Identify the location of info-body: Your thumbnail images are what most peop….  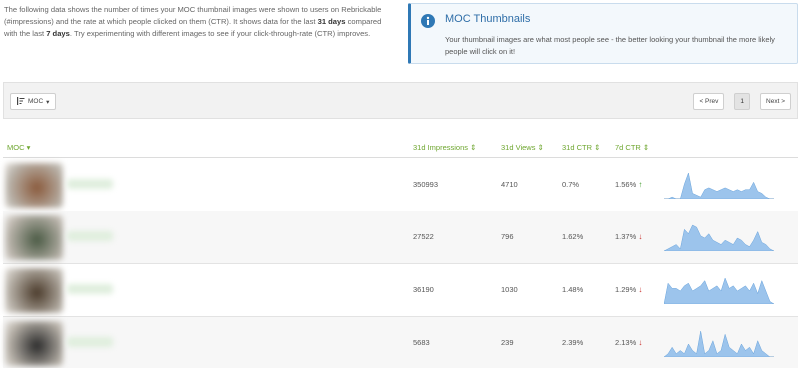
(610, 45).